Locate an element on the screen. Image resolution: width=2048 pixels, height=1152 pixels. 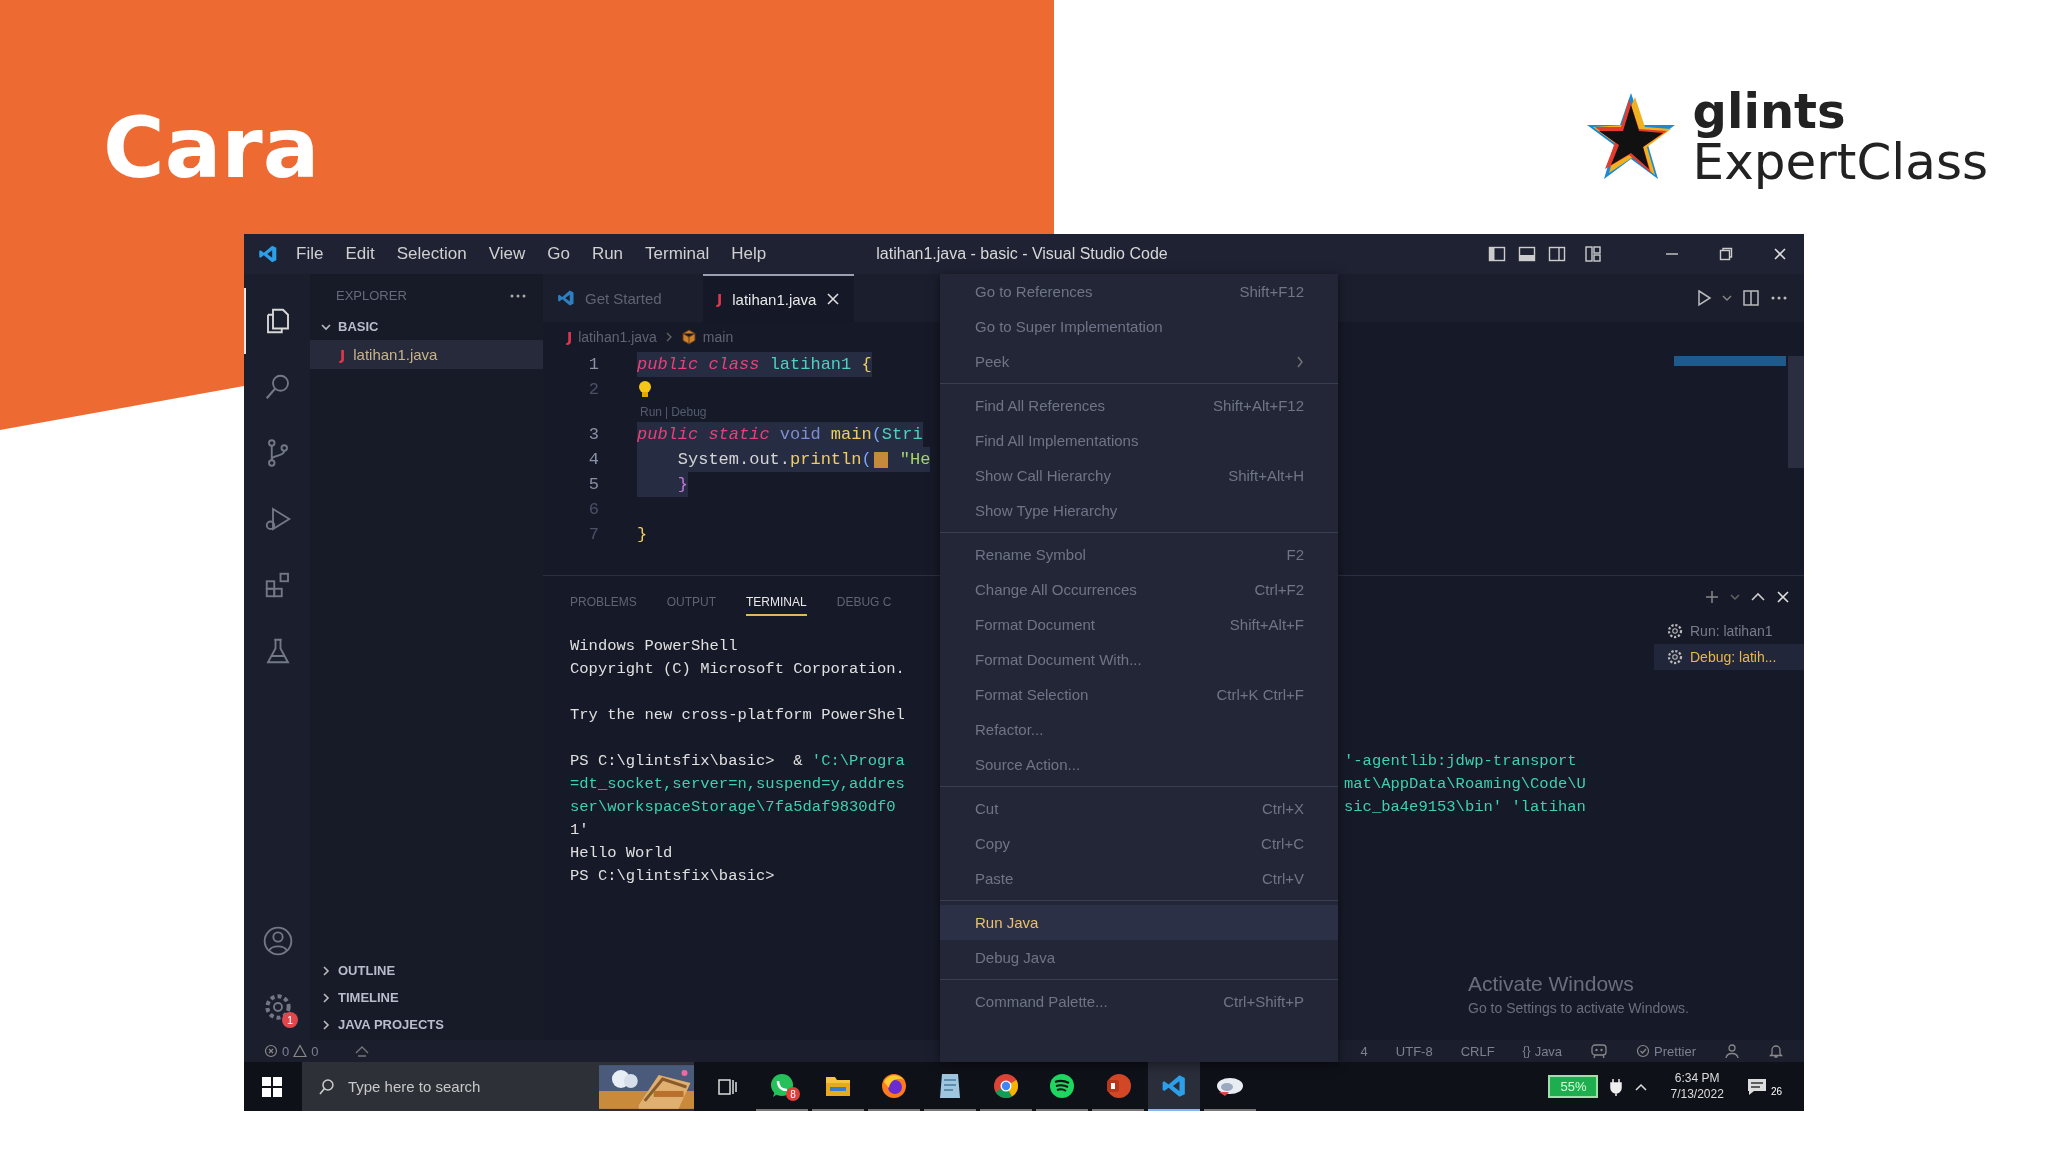
split-editor-icon is located at coordinates (1751, 298).